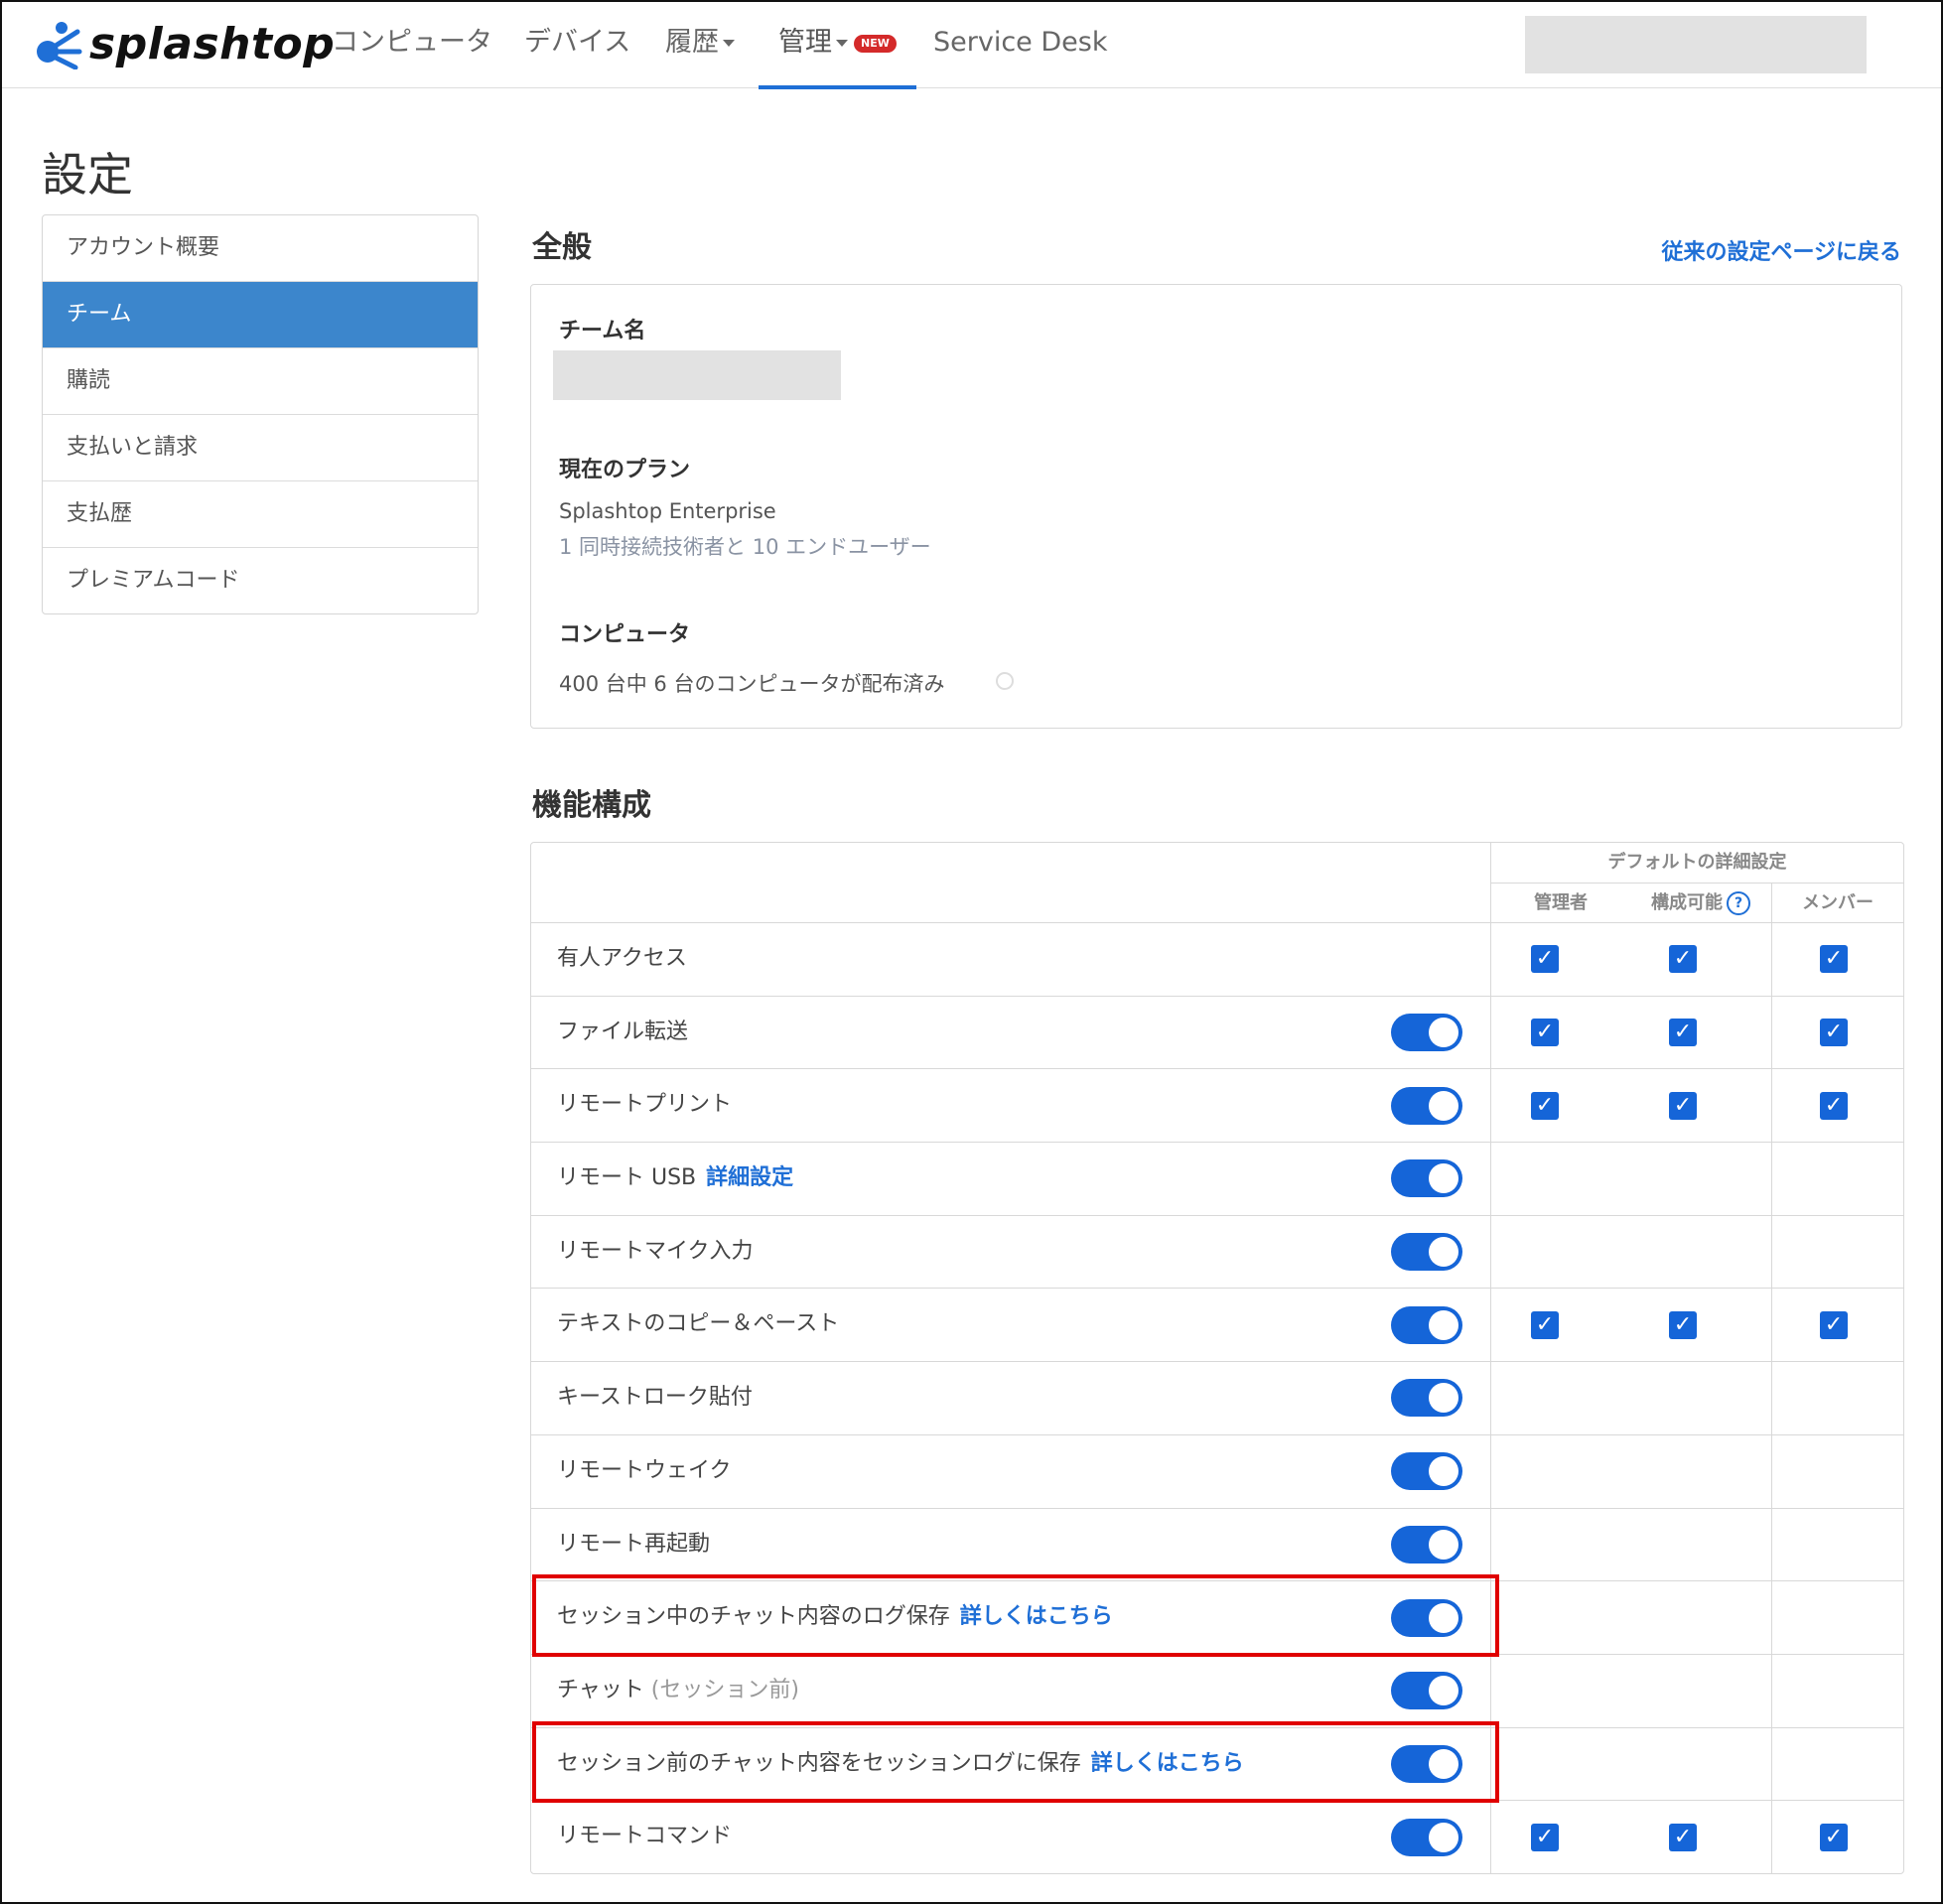  I want to click on nav-history: 履歴, so click(700, 43).